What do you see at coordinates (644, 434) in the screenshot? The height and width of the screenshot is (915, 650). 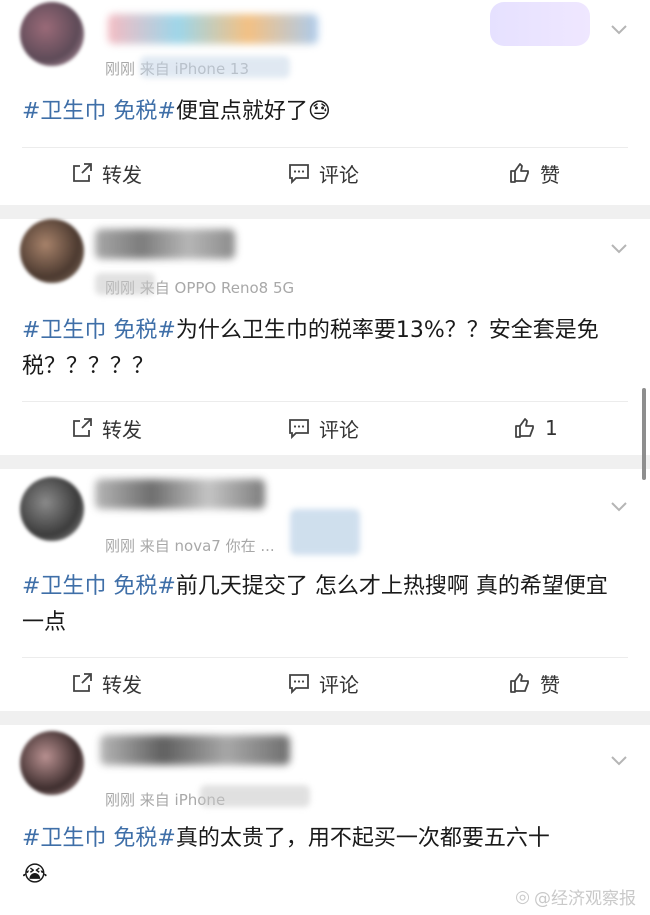 I see `scrollbar` at bounding box center [644, 434].